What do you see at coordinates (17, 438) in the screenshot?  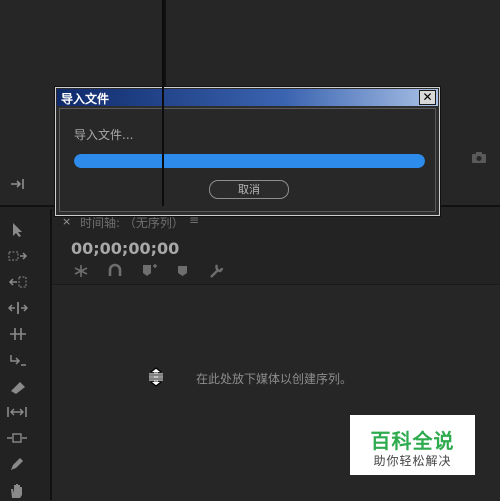 I see `track-height-icon` at bounding box center [17, 438].